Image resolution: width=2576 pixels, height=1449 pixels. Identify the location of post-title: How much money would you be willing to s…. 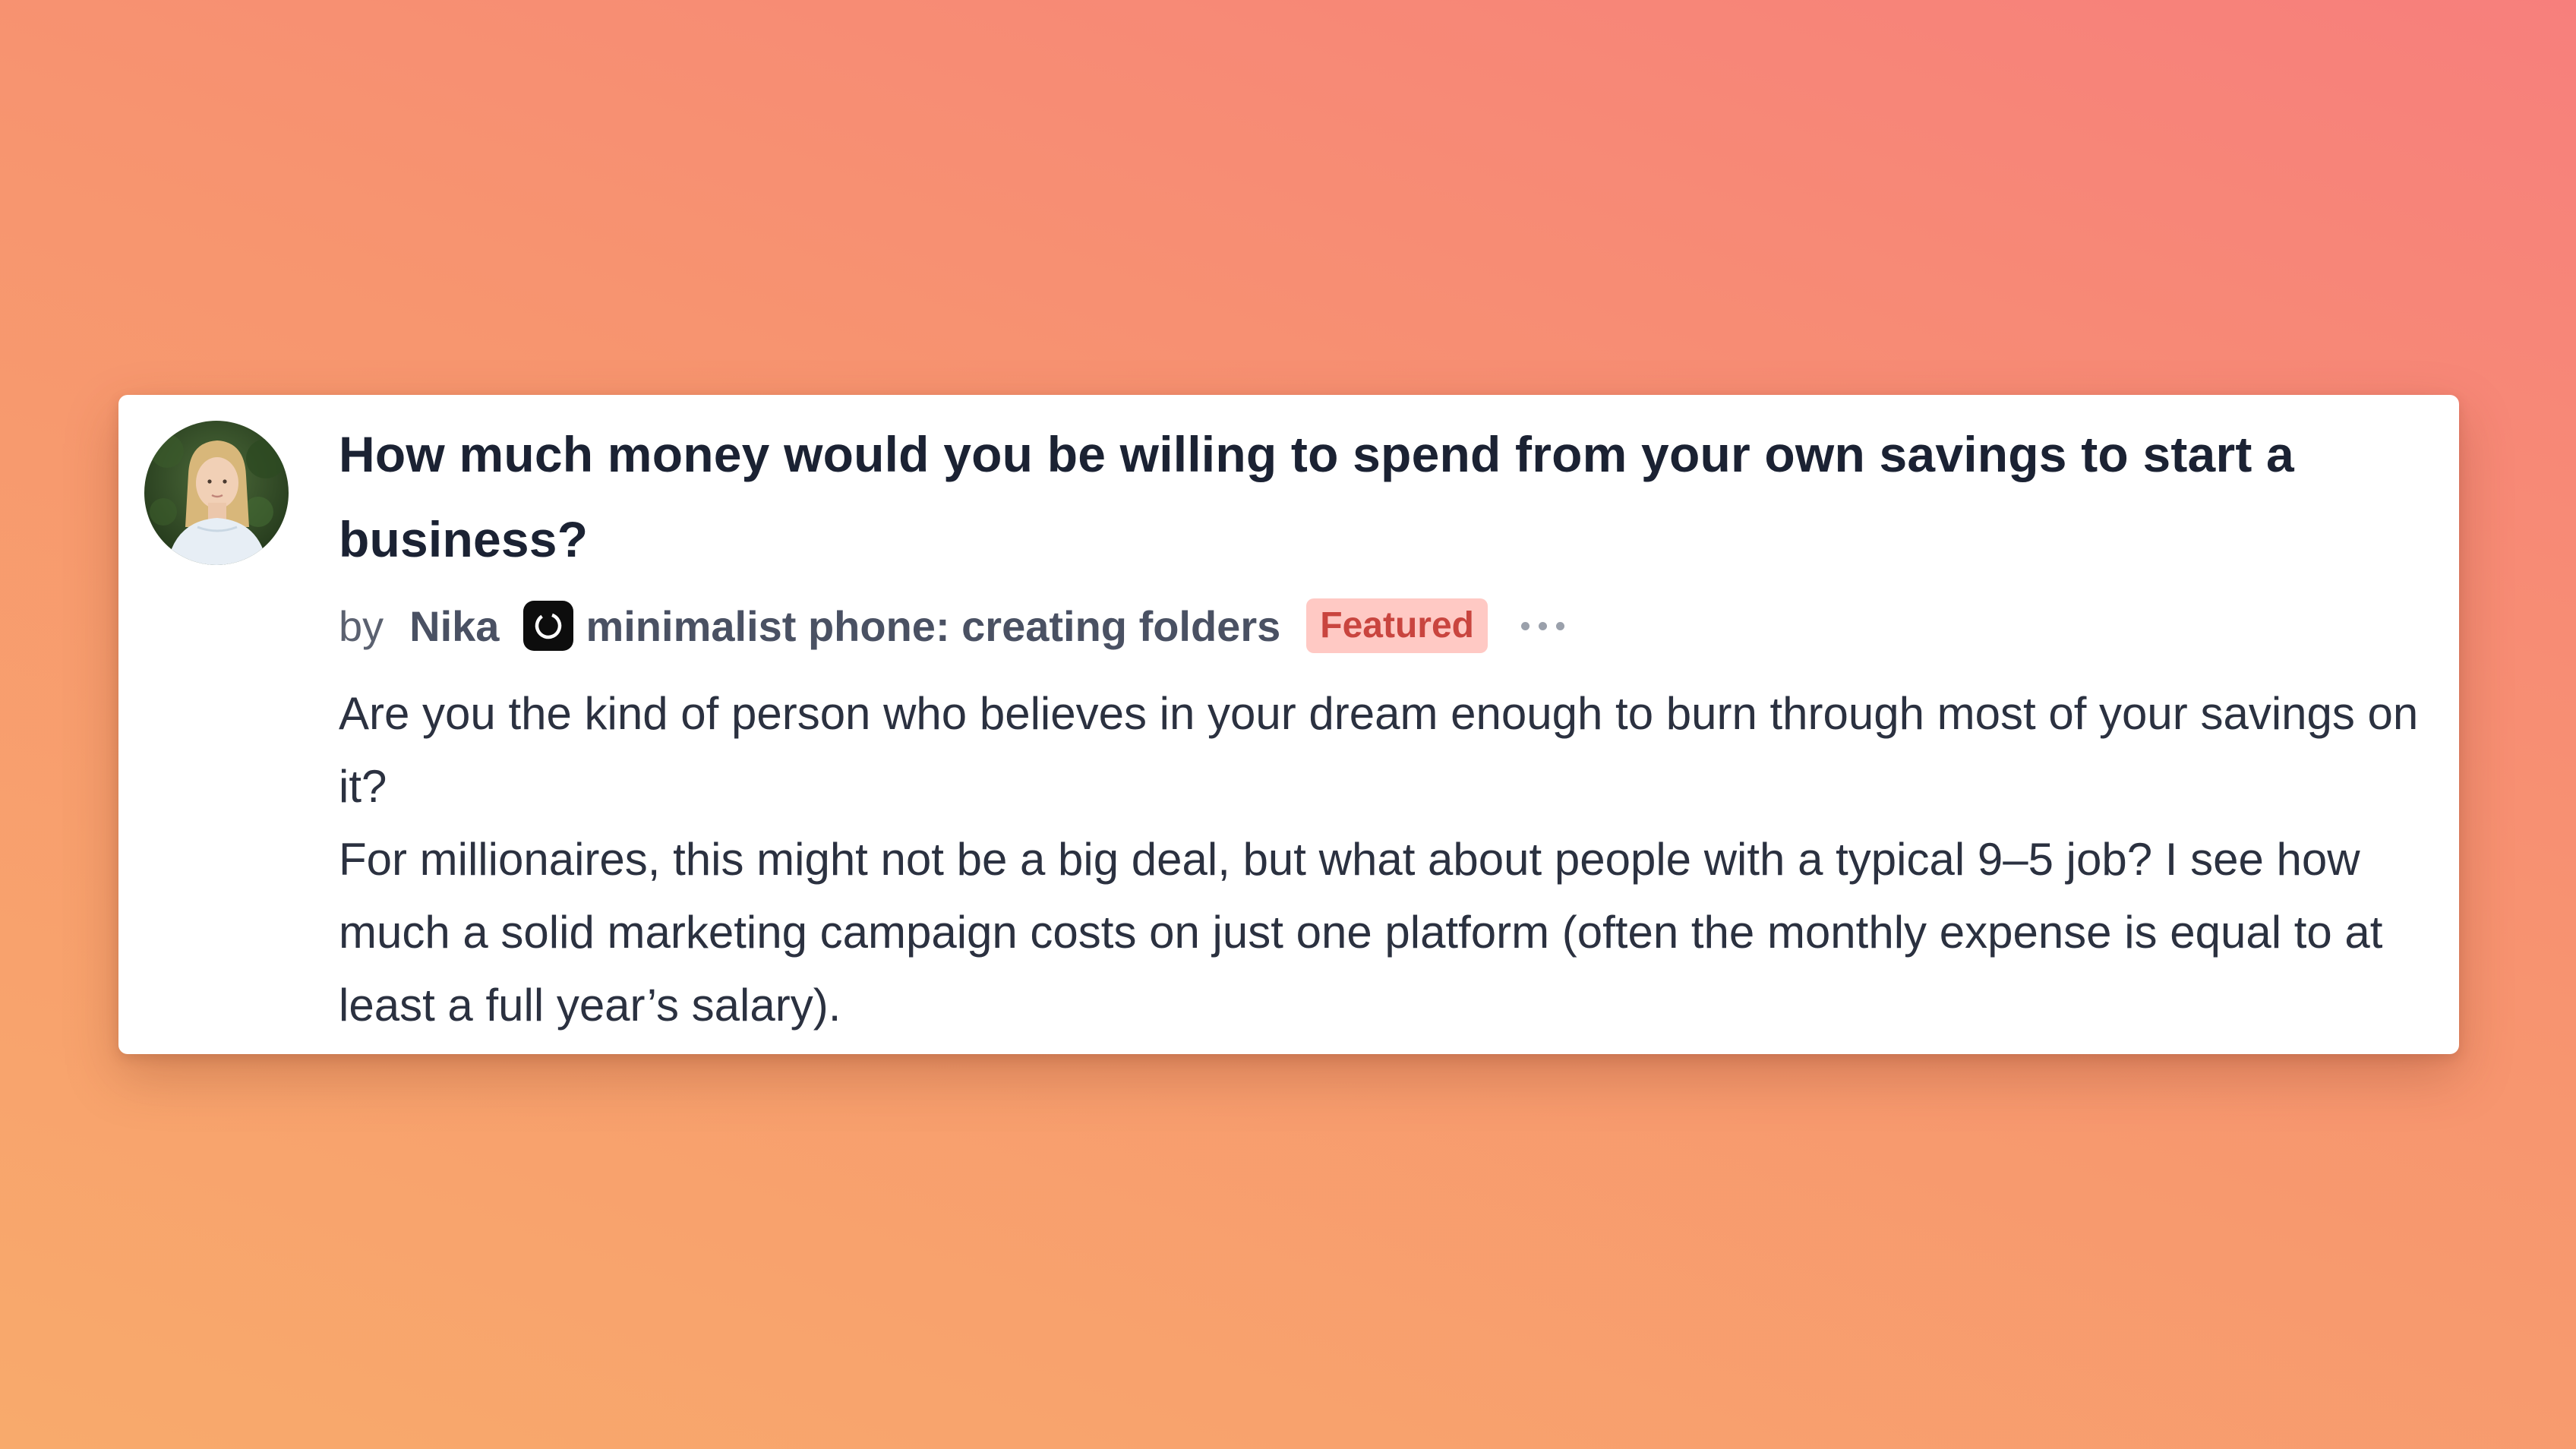
(1390, 497).